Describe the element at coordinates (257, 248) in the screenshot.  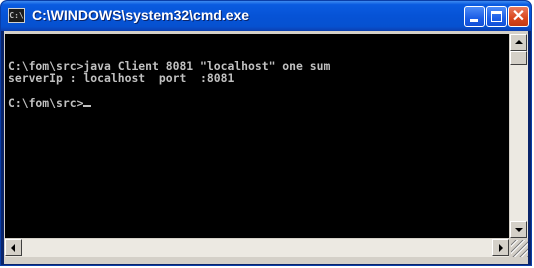
I see `horizontal-scrollbar` at that location.